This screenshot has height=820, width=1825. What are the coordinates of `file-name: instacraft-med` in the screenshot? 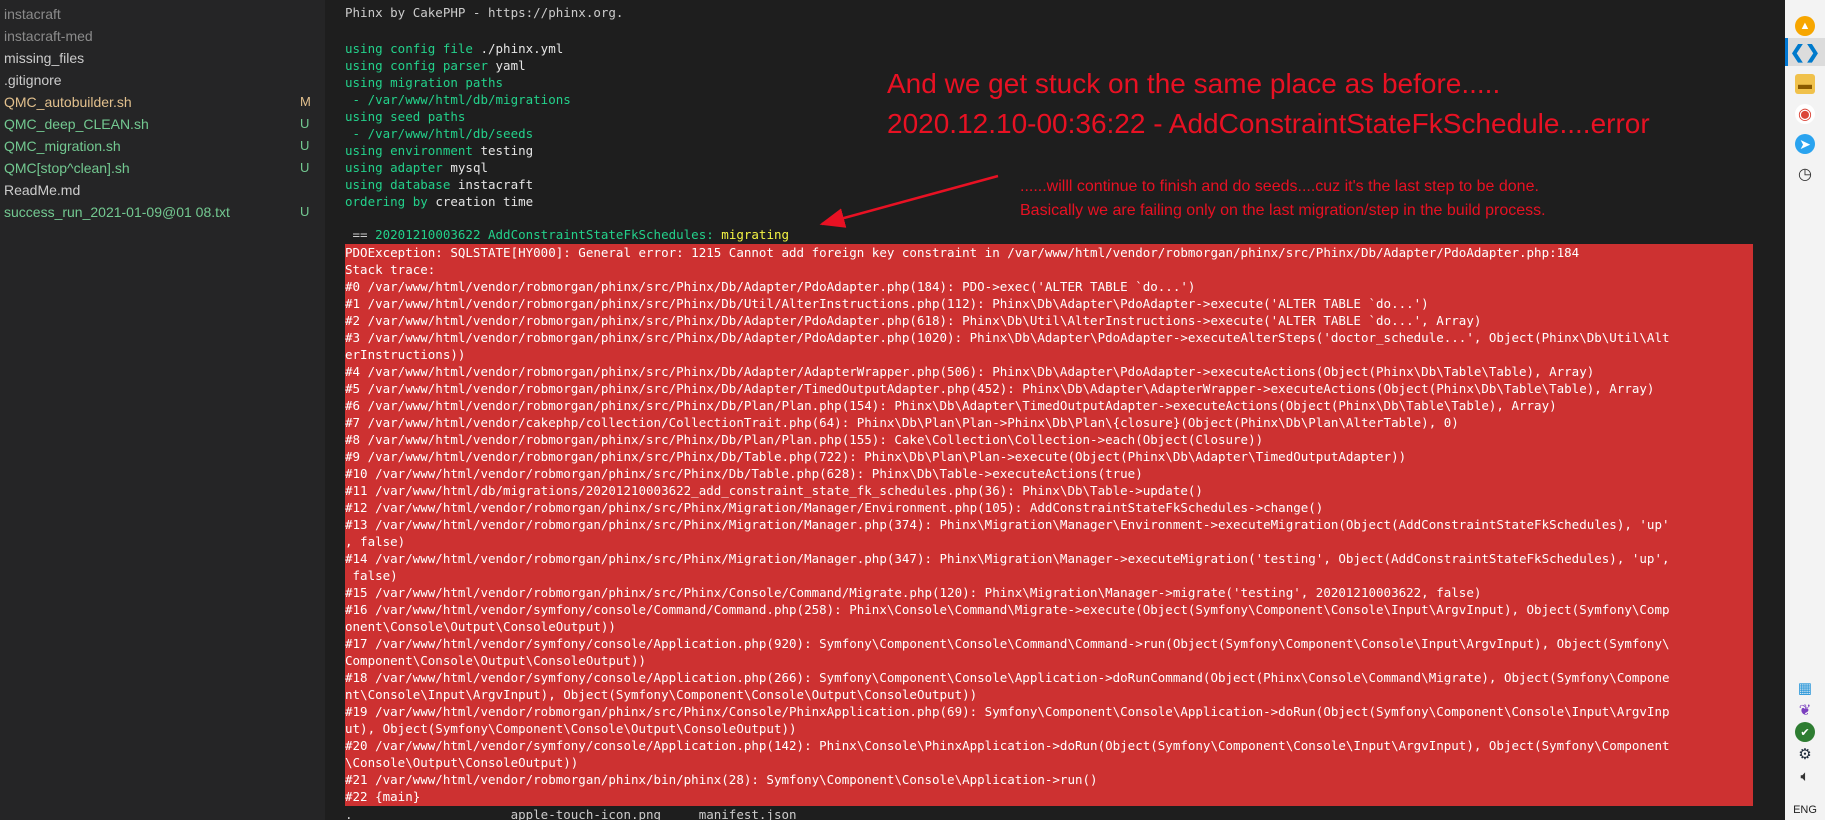 It's located at (48, 36).